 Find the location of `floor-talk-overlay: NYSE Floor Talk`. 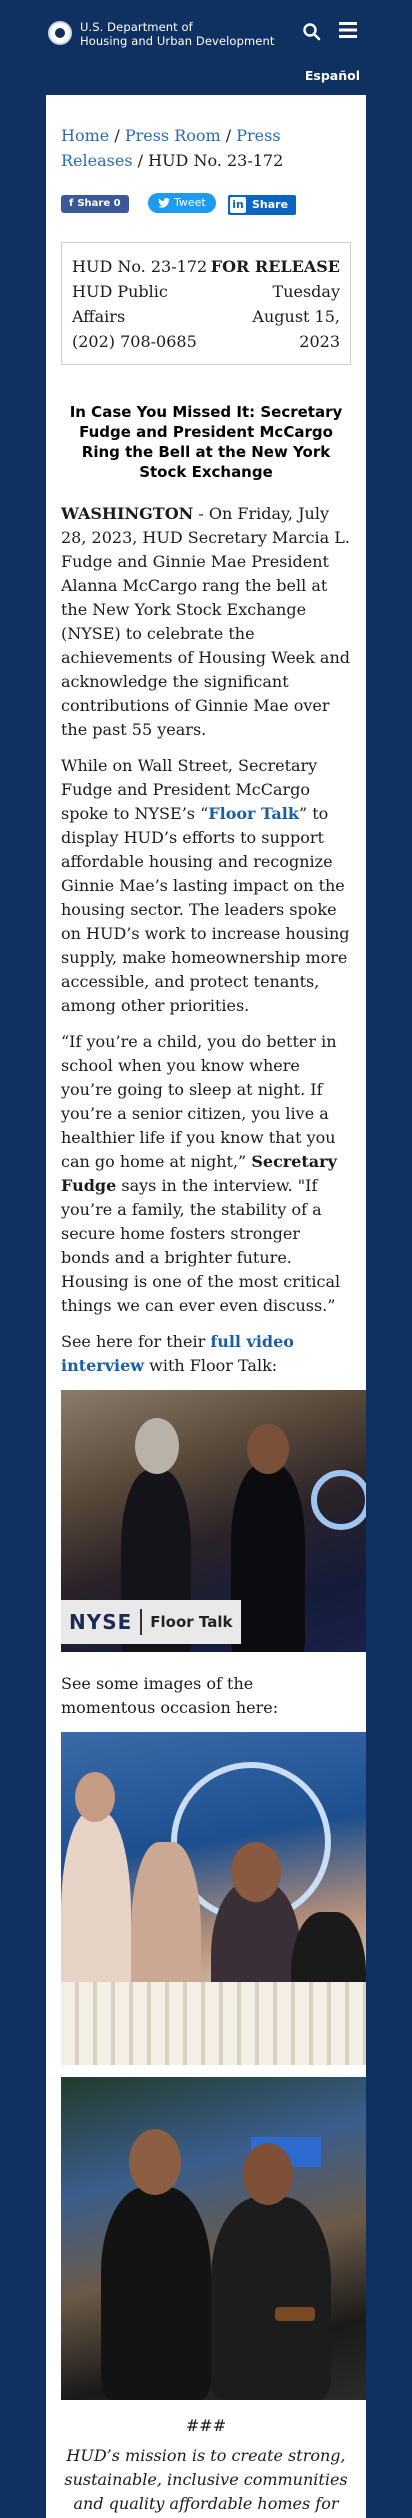

floor-talk-overlay: NYSE Floor Talk is located at coordinates (151, 1622).